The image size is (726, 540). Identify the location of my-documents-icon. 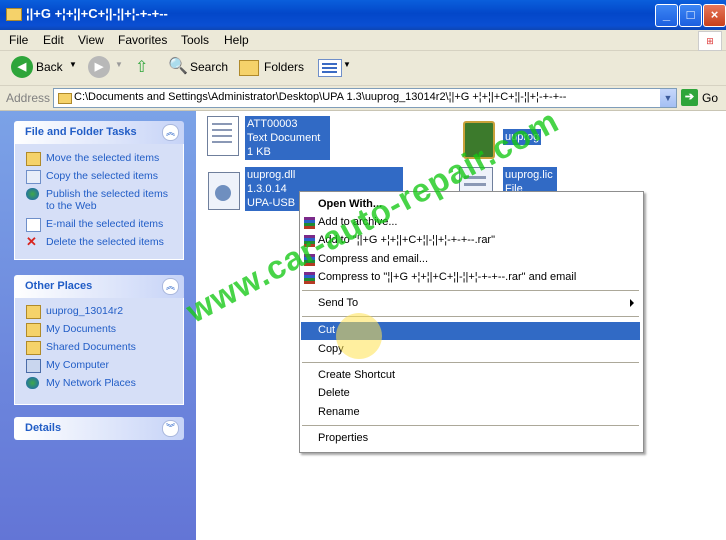
(33, 330).